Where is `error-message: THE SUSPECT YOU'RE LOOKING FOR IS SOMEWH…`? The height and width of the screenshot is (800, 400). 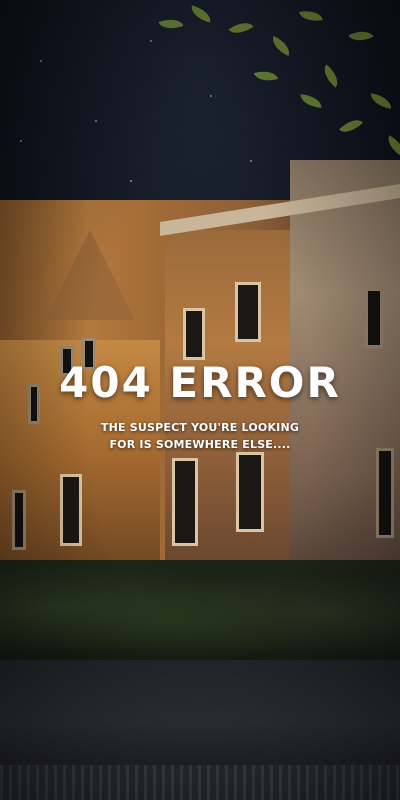
error-message: THE SUSPECT YOU'RE LOOKING FOR IS SOMEWH… is located at coordinates (200, 436).